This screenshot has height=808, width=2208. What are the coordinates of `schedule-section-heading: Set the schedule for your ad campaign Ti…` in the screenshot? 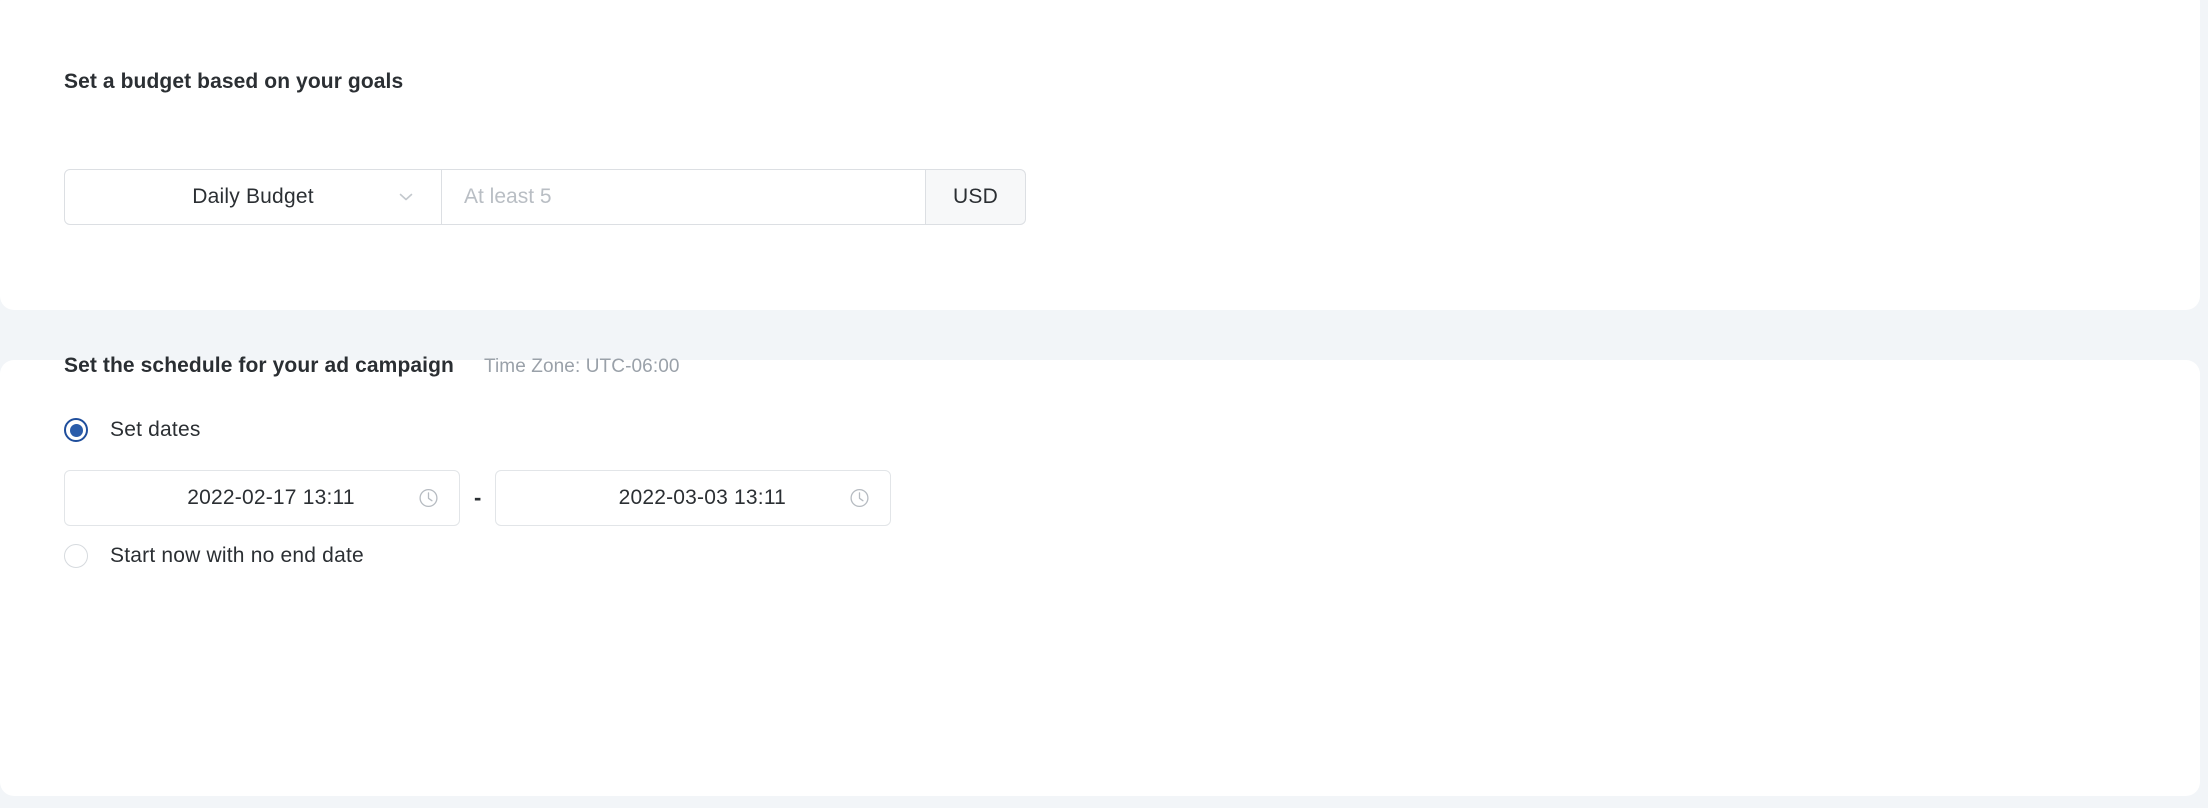 It's located at (372, 366).